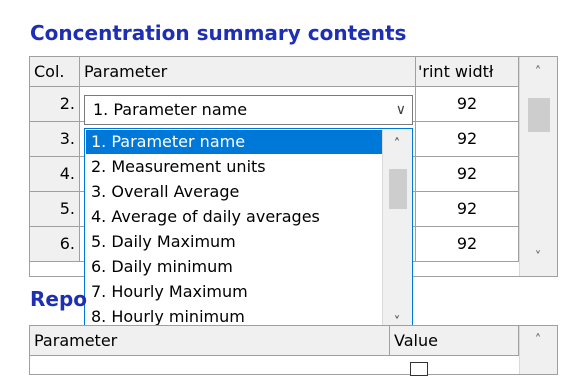 The image size is (579, 376). I want to click on col-header: Col., so click(55, 72).